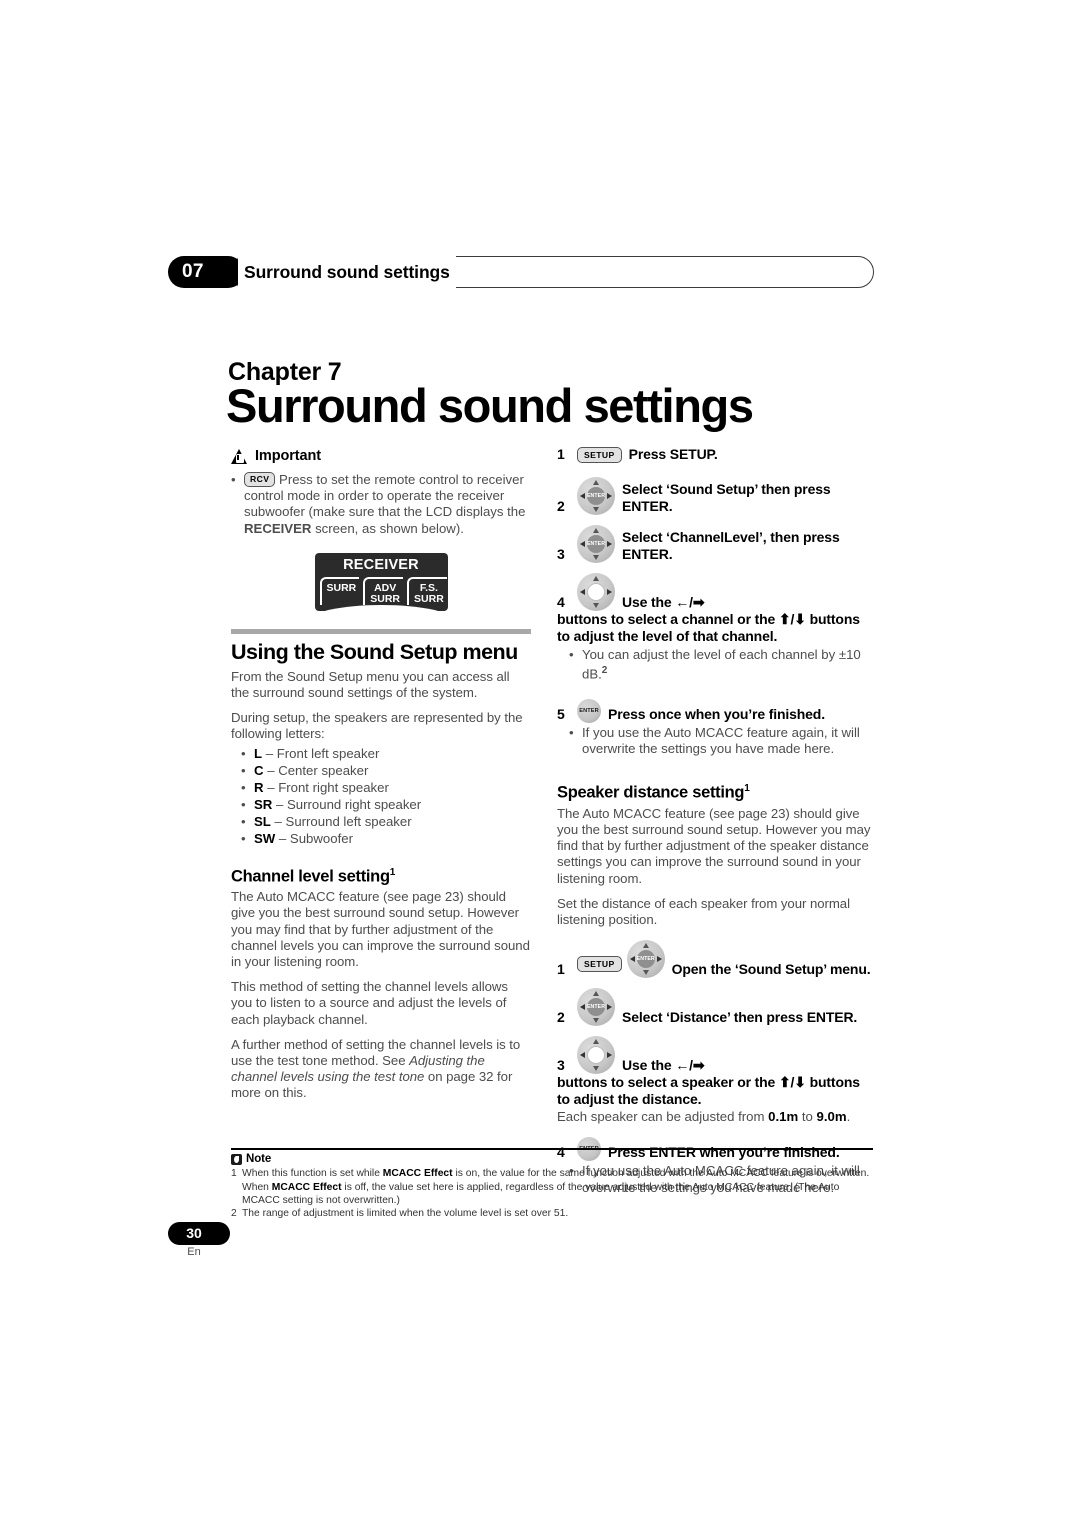 Image resolution: width=1080 pixels, height=1528 pixels. I want to click on nav-pad-hollow-icon, so click(596, 1055).